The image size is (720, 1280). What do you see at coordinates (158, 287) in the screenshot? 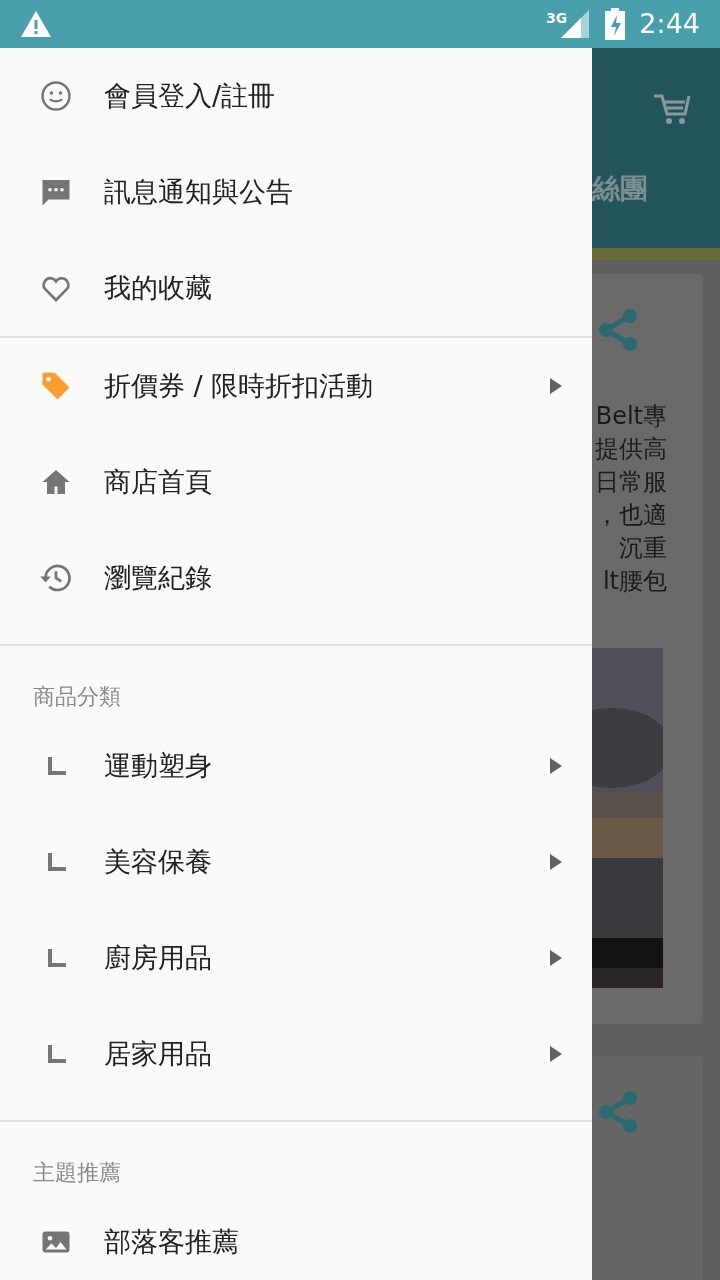
I see `menu-label: 我的收藏` at bounding box center [158, 287].